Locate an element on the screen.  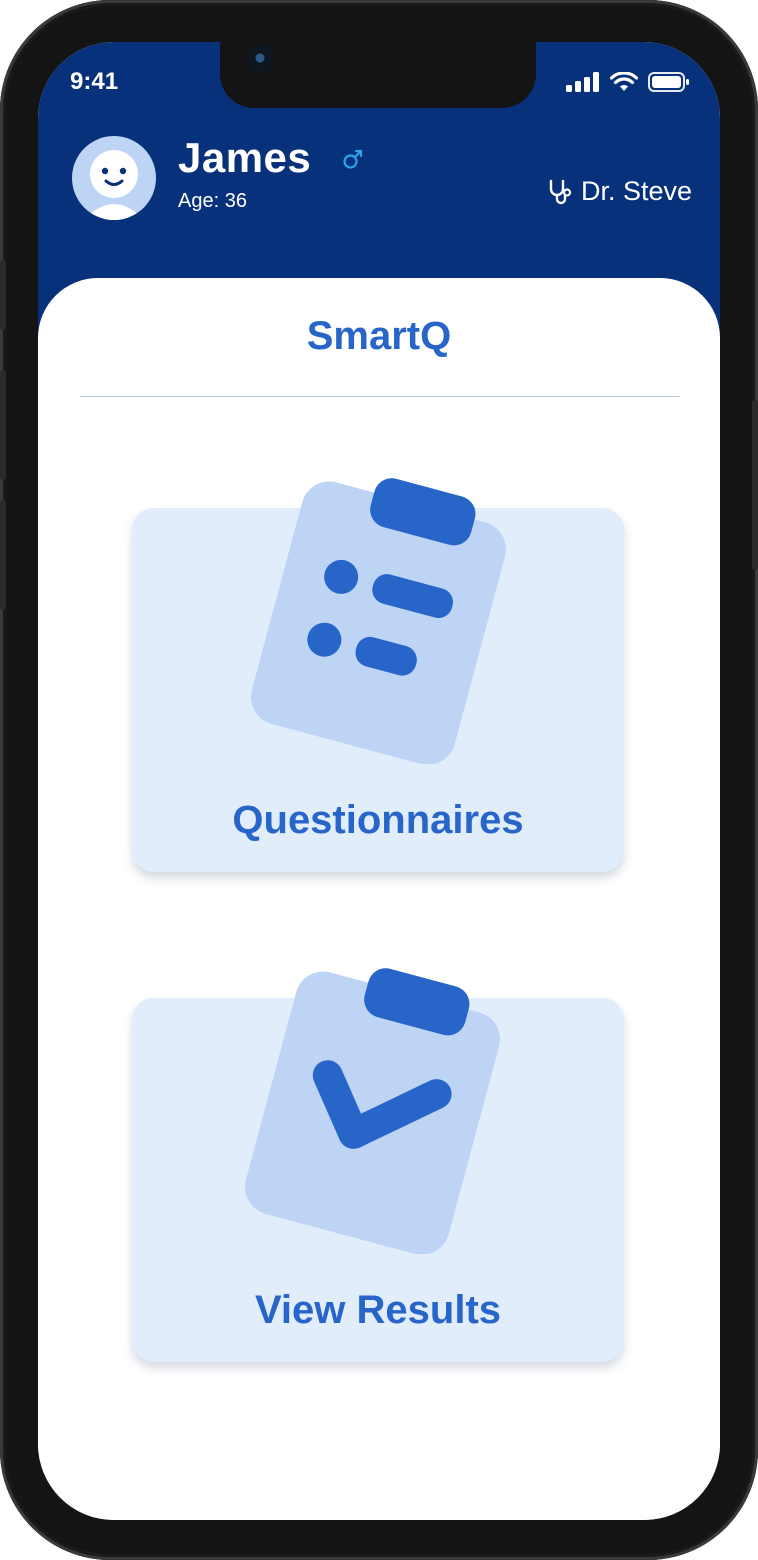
stethoscope-icon is located at coordinates (560, 191).